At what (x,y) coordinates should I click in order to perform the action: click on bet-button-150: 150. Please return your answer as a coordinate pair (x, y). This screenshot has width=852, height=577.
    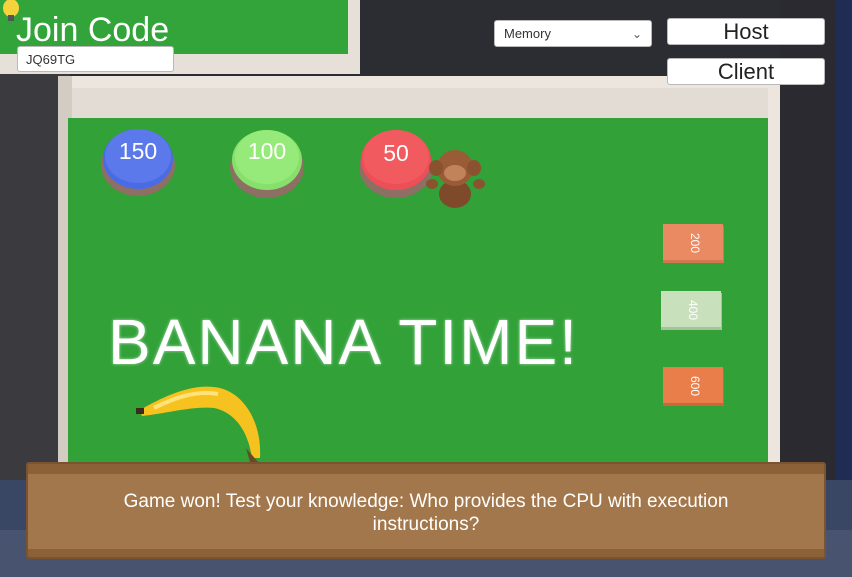
    Looking at the image, I should click on (138, 159).